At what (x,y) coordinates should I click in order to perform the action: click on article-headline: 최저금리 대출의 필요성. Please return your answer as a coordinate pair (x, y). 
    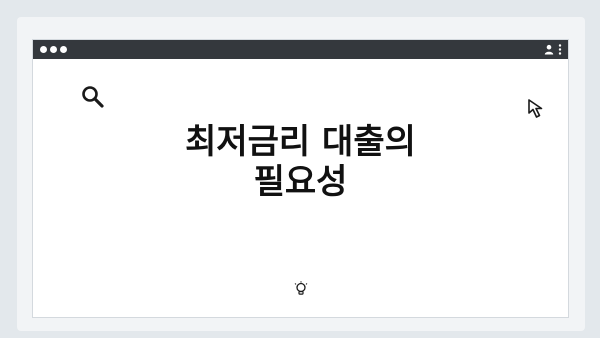
    Looking at the image, I should click on (300, 162).